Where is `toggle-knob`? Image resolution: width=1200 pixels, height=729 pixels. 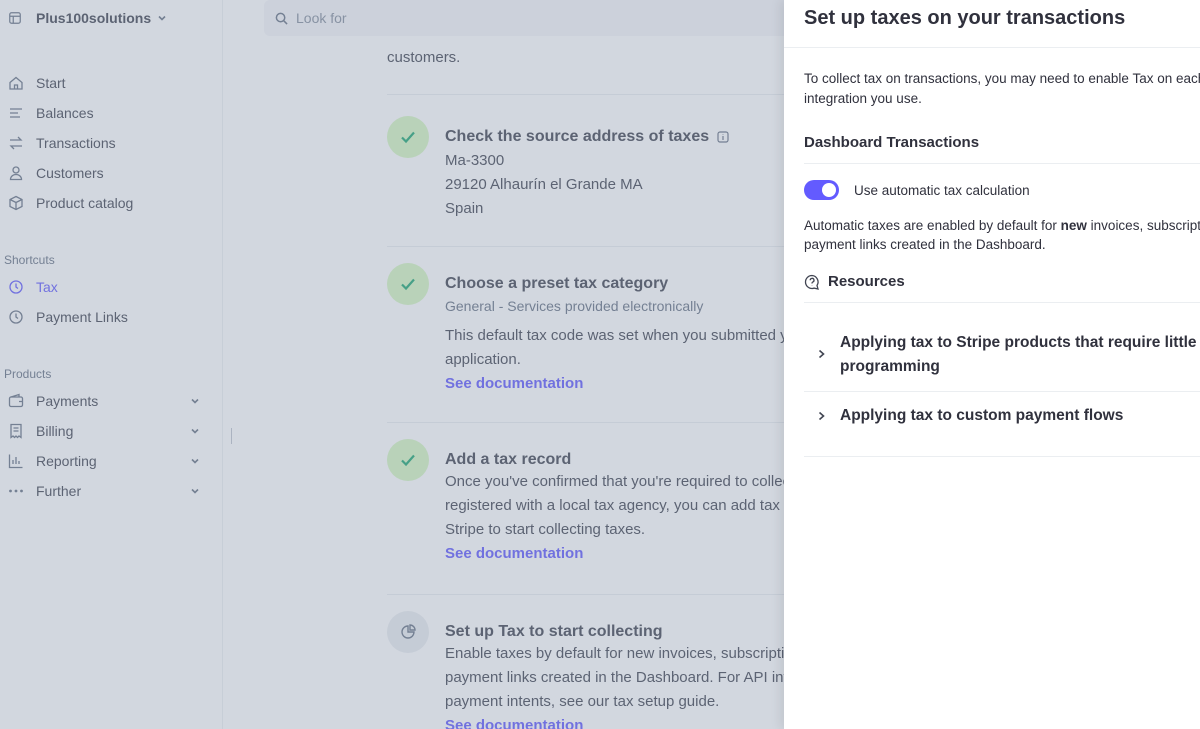 toggle-knob is located at coordinates (829, 190).